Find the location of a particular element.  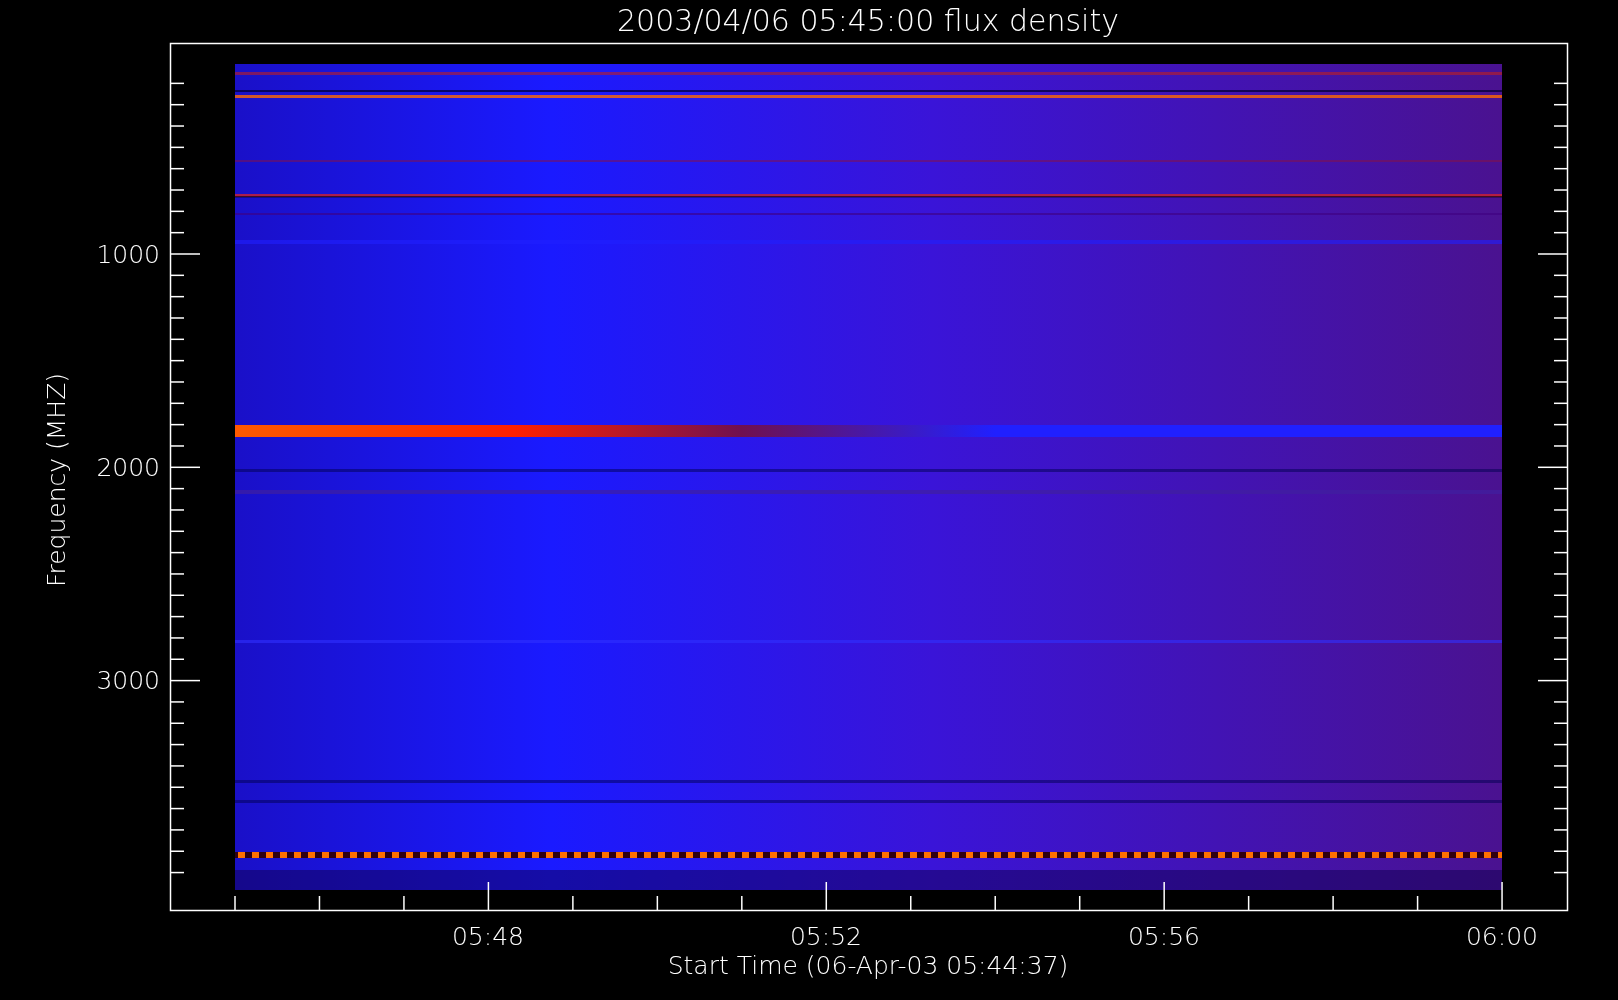

x-tick-label: 05:52 is located at coordinates (826, 936).